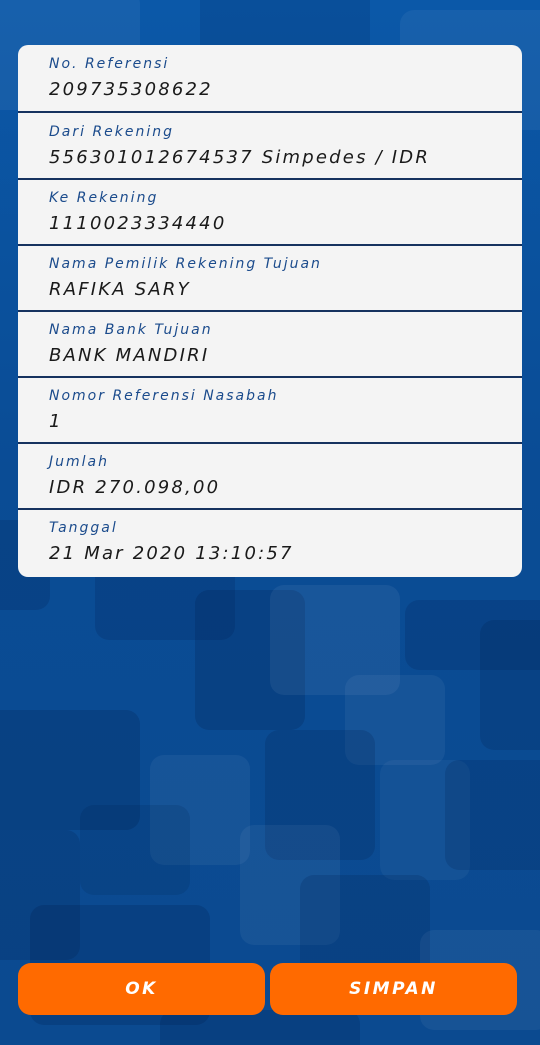 This screenshot has width=540, height=1045. What do you see at coordinates (240, 157) in the screenshot?
I see `detail-value: 556301012674537 Simpedes / IDR` at bounding box center [240, 157].